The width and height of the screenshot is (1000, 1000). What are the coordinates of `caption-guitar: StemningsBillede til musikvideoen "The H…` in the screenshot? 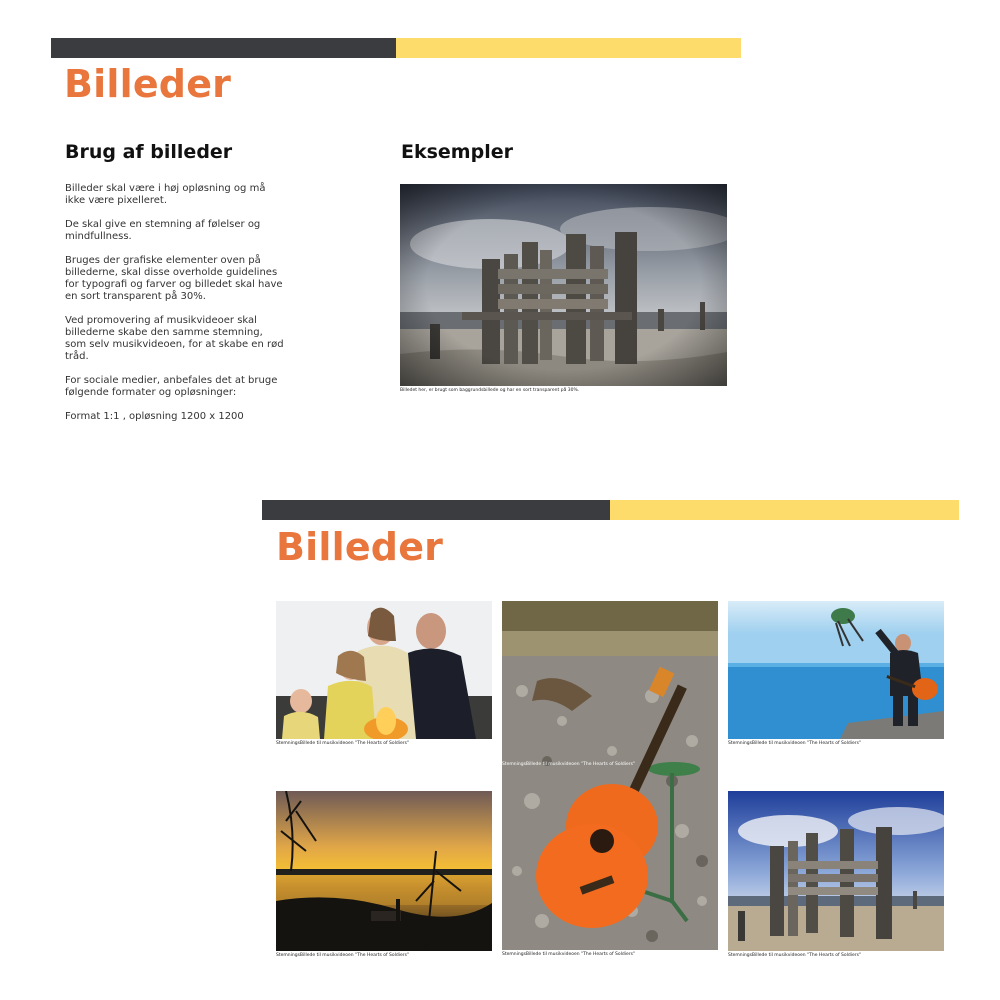 It's located at (569, 954).